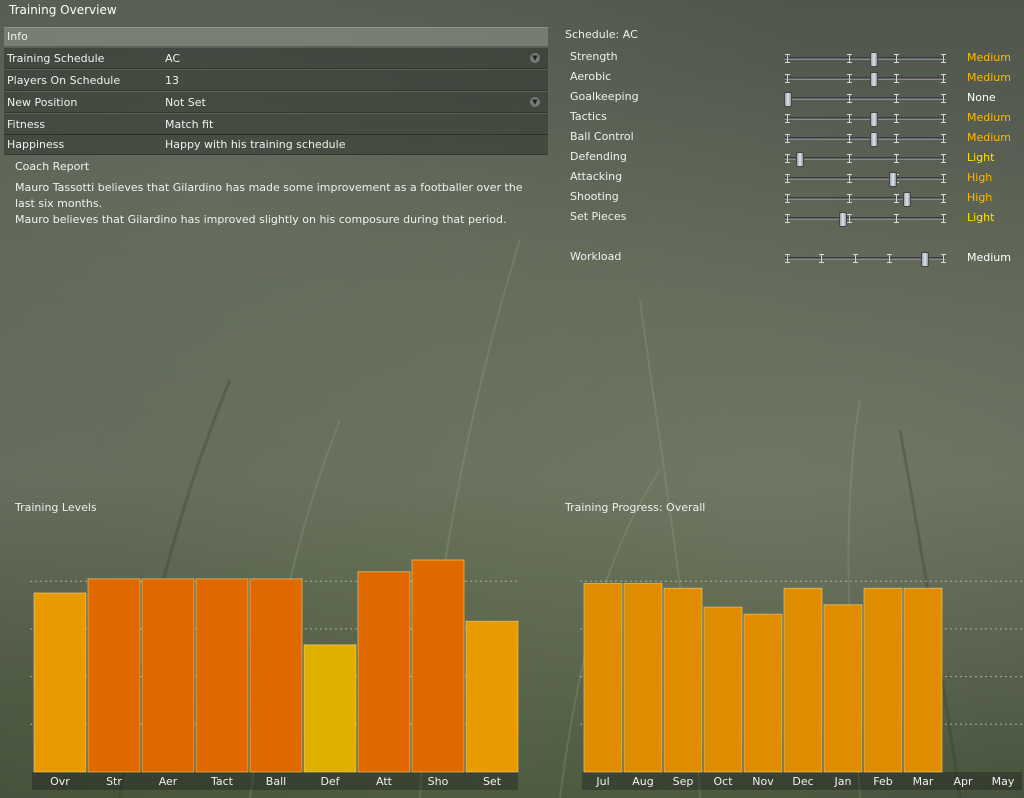 This screenshot has width=1024, height=798. What do you see at coordinates (276, 781) in the screenshot?
I see `chart-tick-label: Ball` at bounding box center [276, 781].